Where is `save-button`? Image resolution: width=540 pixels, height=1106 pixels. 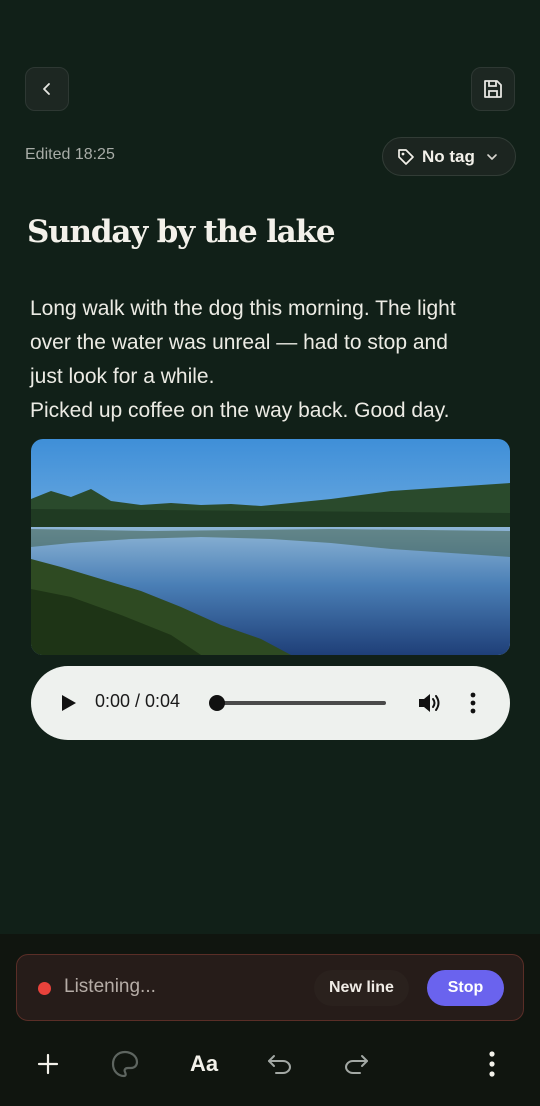
save-button is located at coordinates (493, 89).